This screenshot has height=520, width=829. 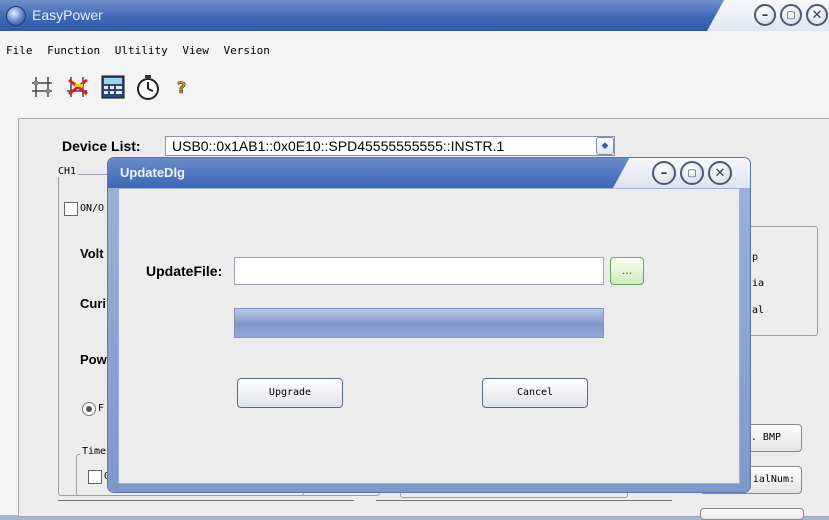 I want to click on toolbar: ?, so click(x=115, y=87).